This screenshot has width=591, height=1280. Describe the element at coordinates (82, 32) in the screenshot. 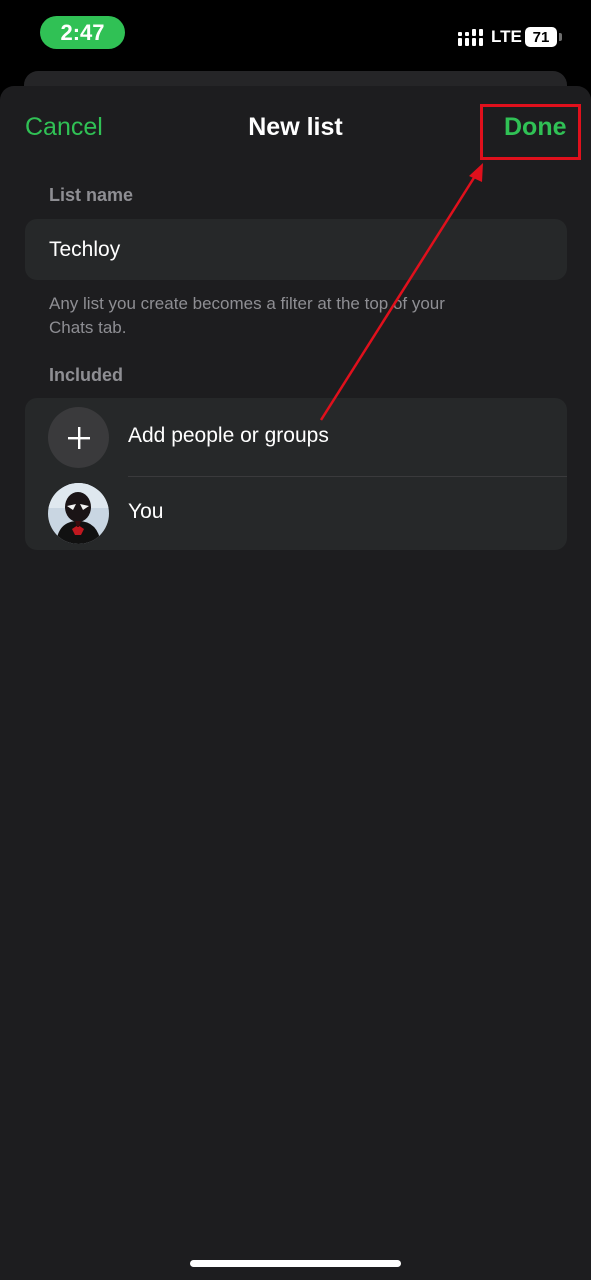

I see `status-time: 2:47` at that location.